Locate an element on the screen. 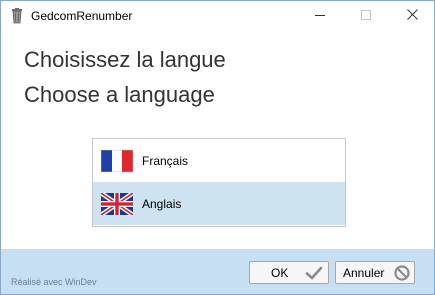 This screenshot has width=435, height=295. maximize-icon is located at coordinates (366, 16).